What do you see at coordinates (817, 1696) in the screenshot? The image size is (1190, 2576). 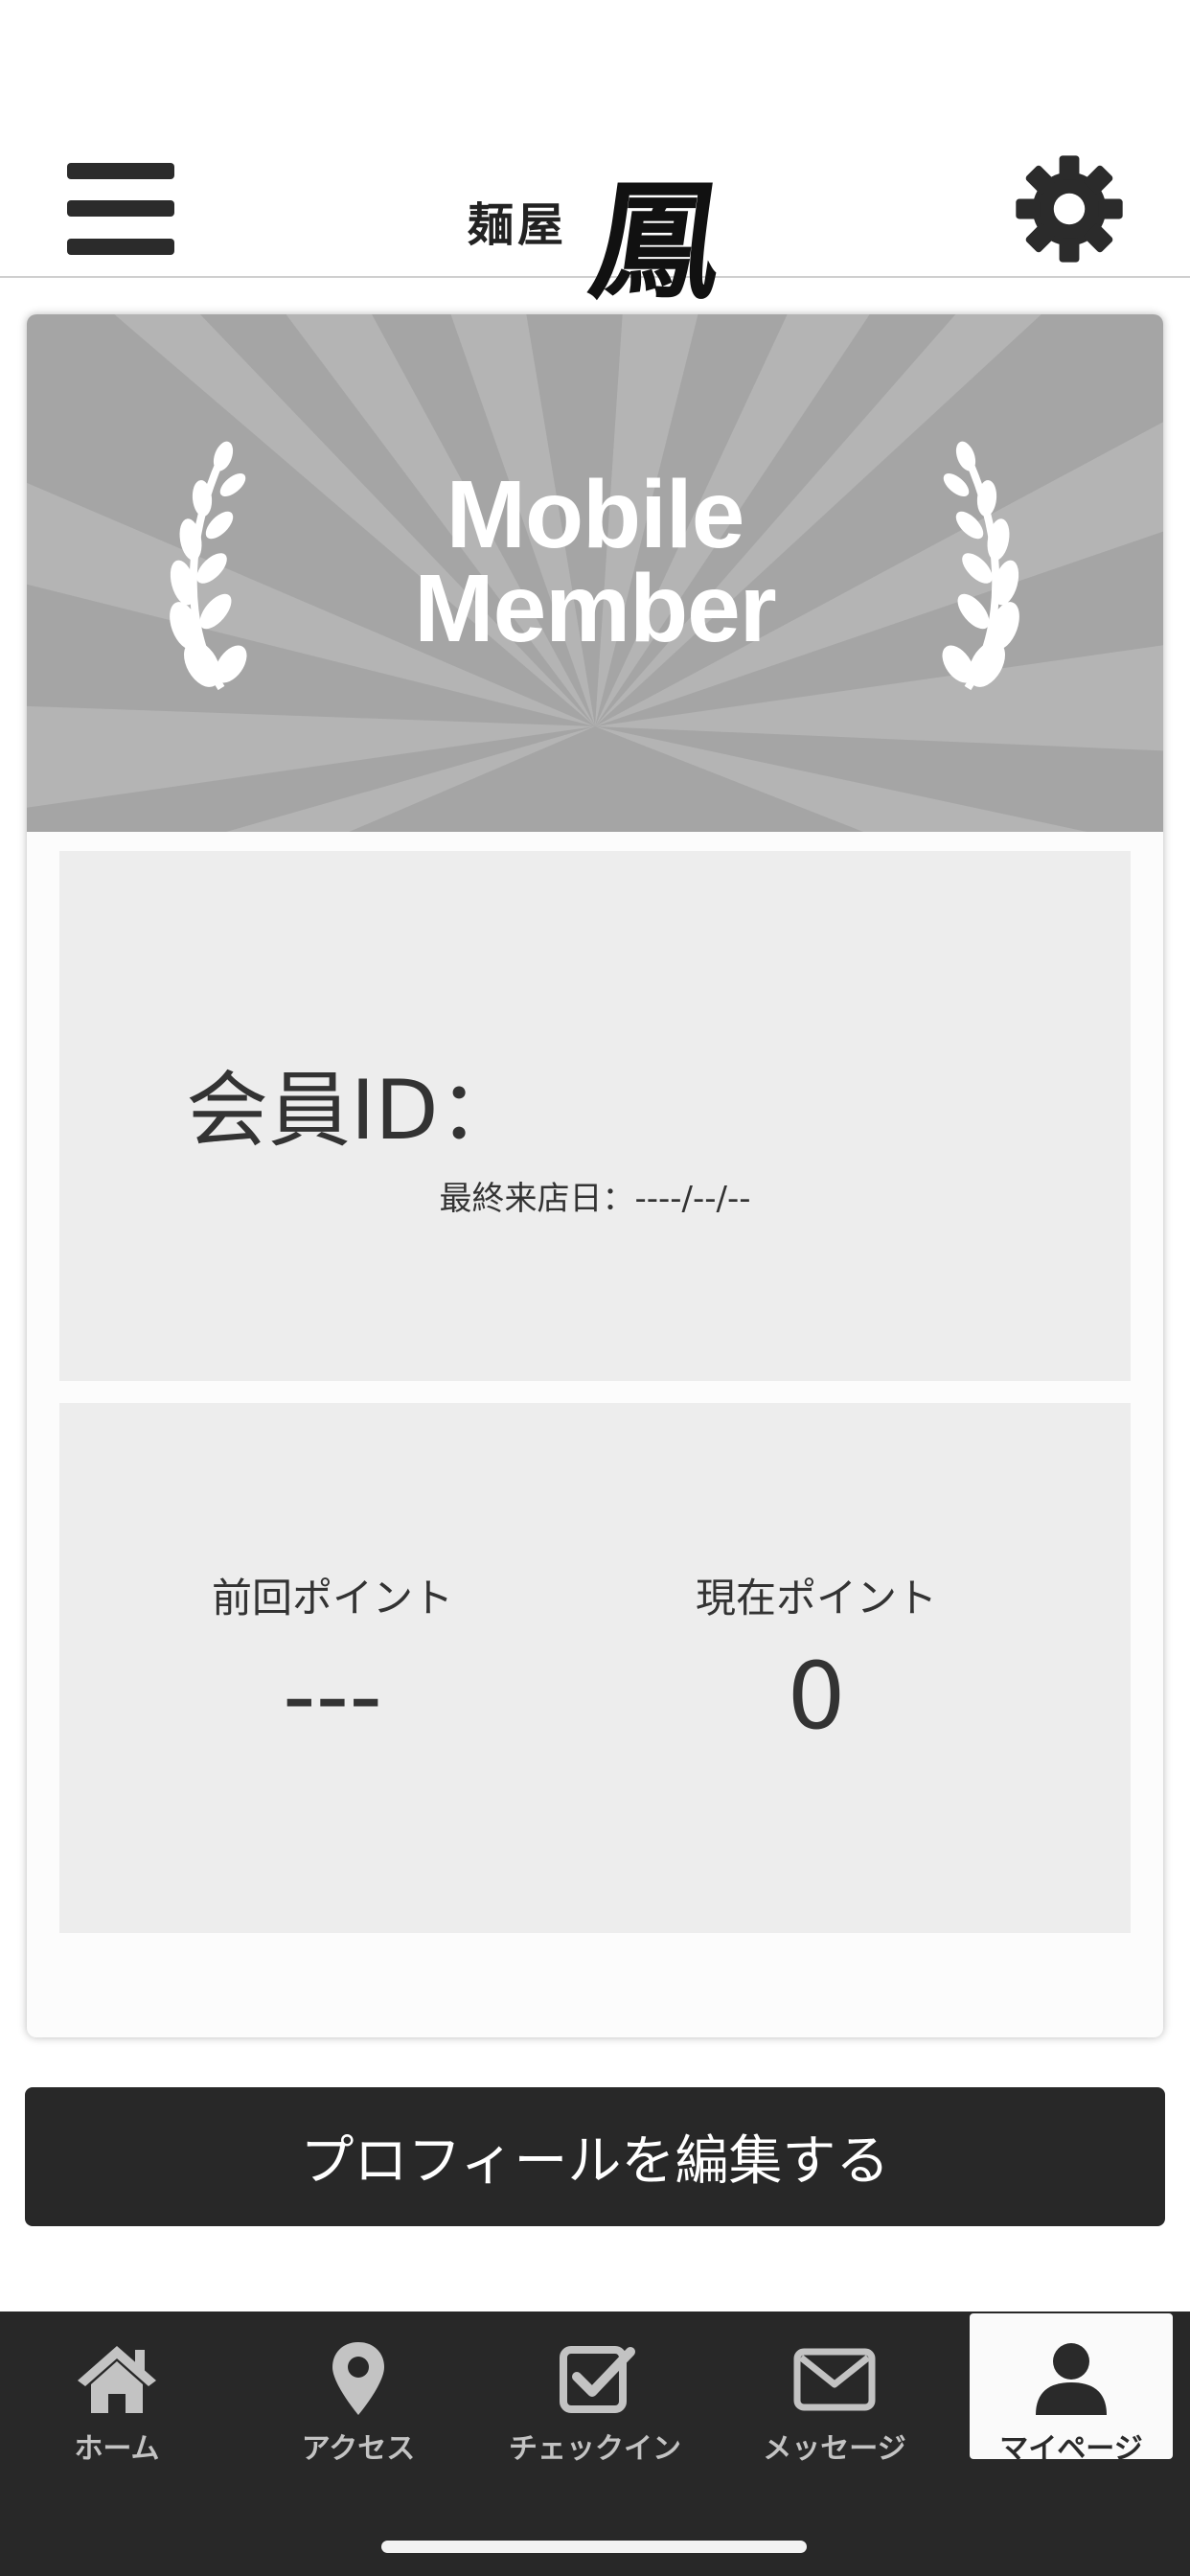 I see `current-points-value: 0` at bounding box center [817, 1696].